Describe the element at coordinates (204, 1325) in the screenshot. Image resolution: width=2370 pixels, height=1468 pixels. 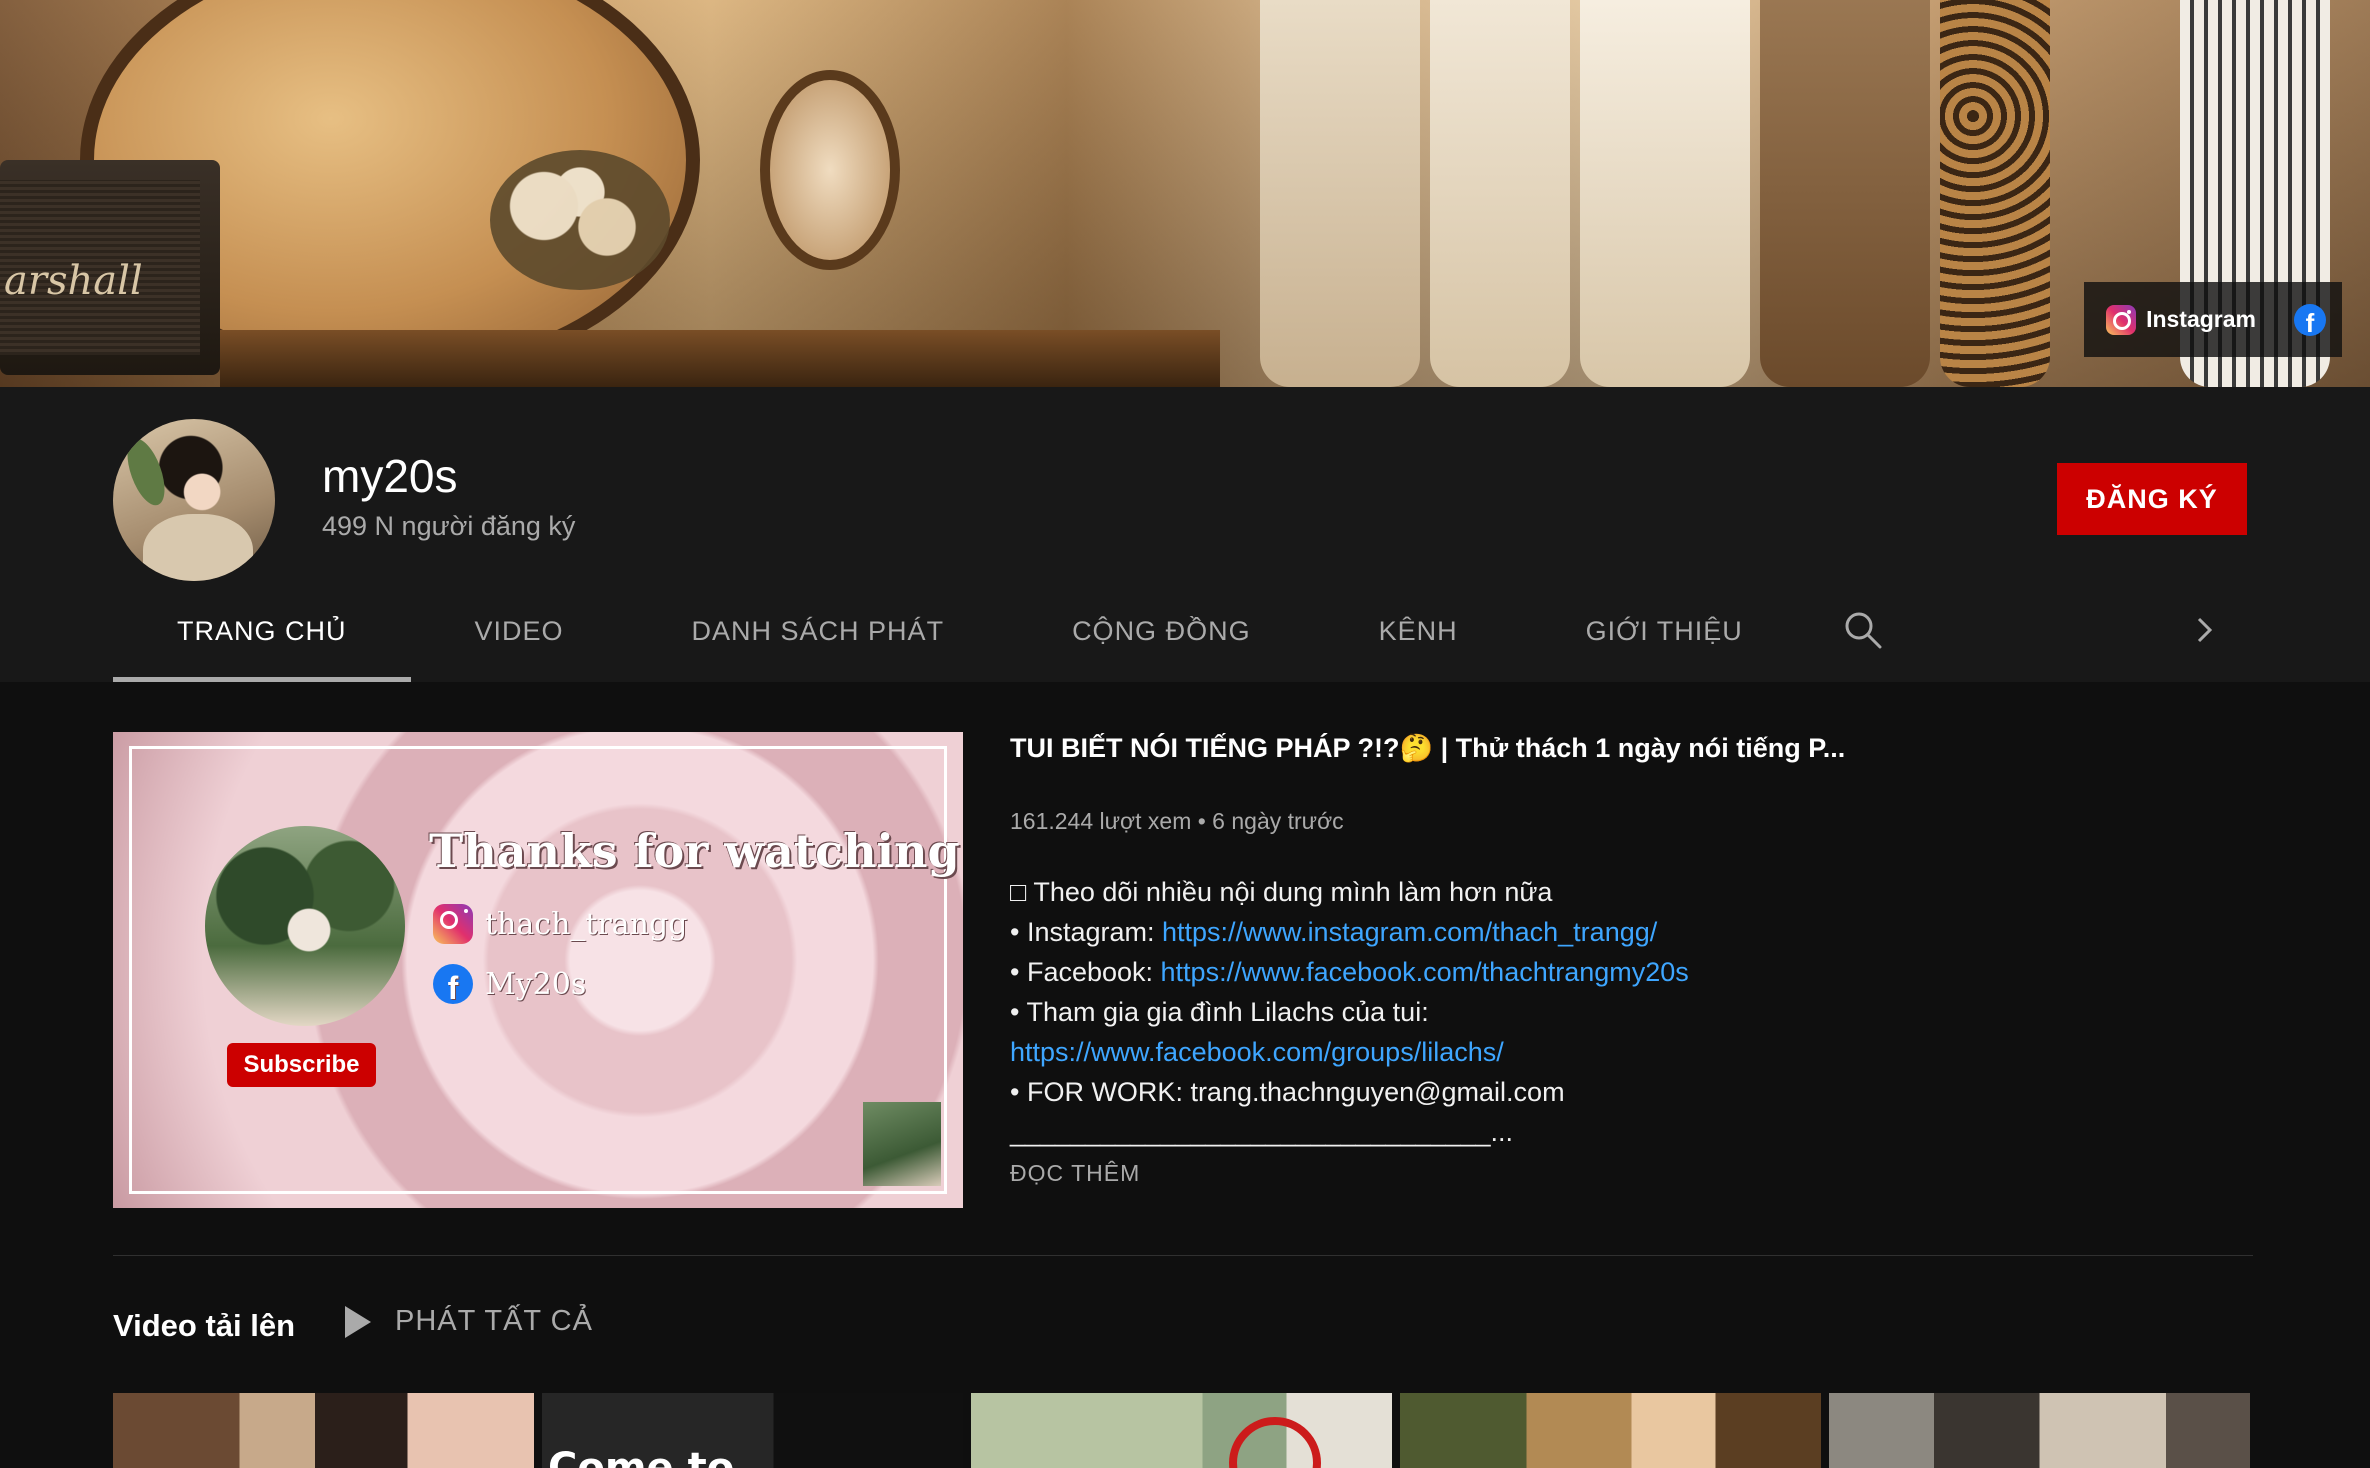
I see `uploads-section-title: Video tải lên` at that location.